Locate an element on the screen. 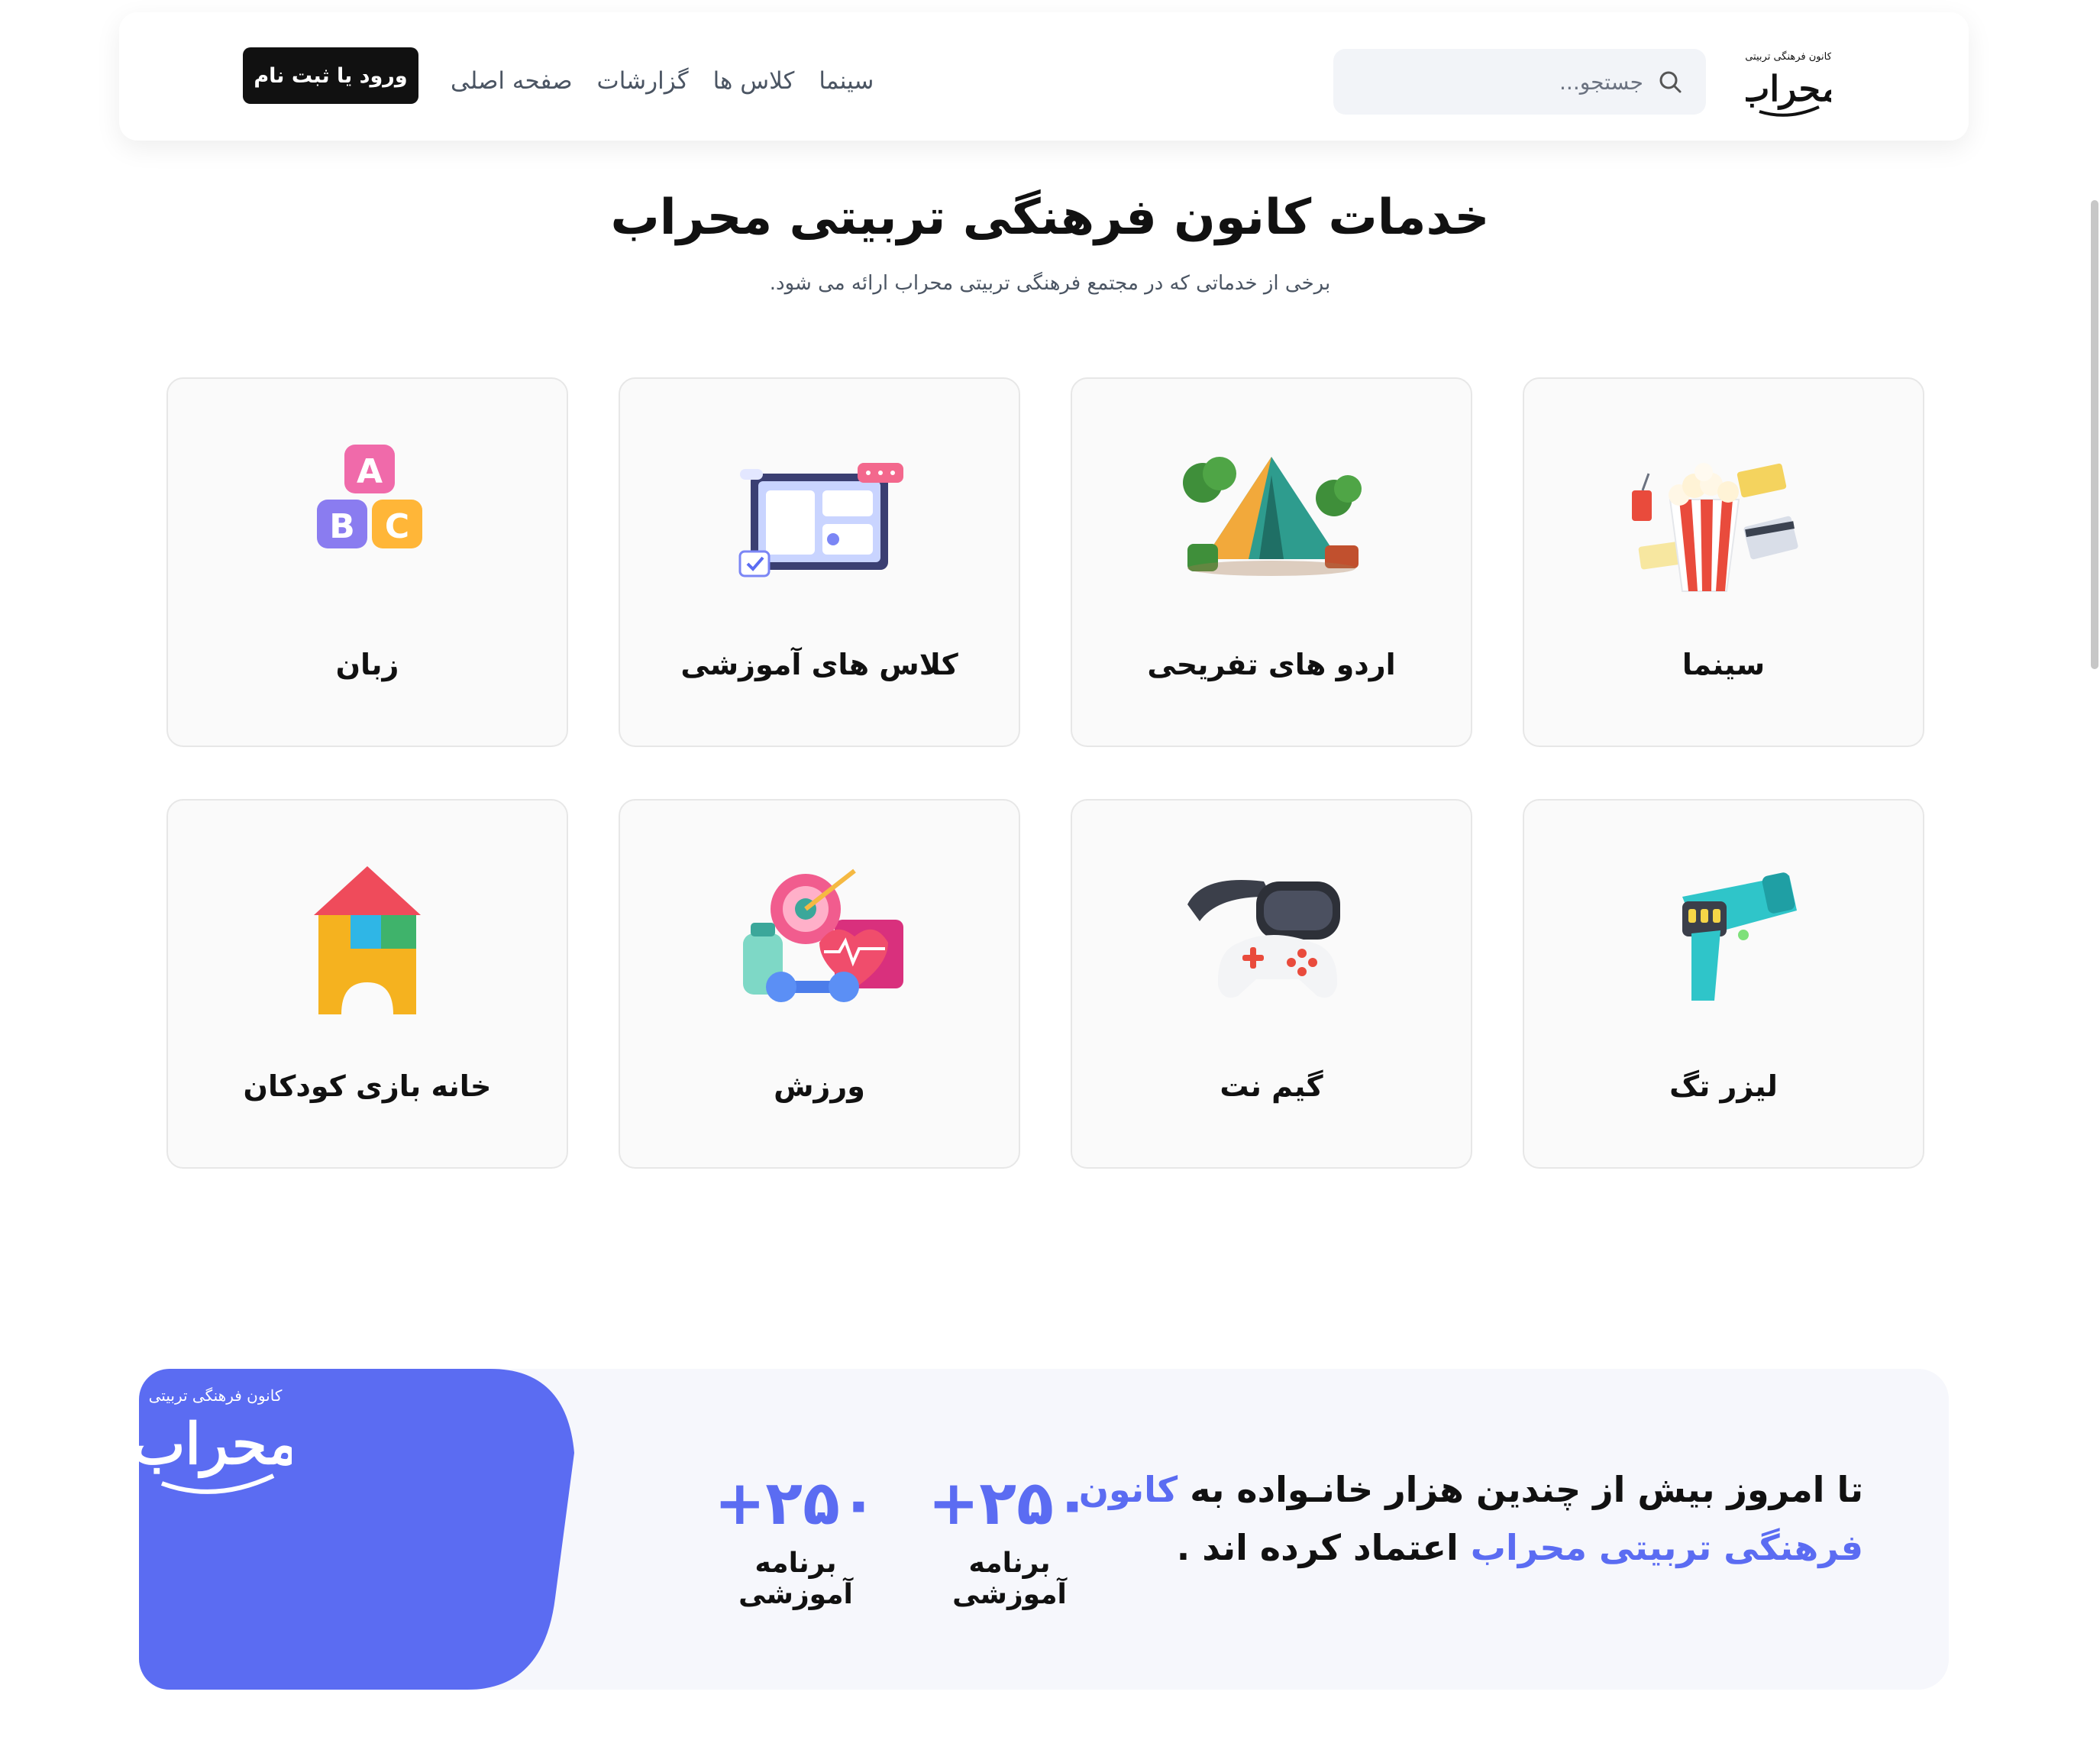 The width and height of the screenshot is (2100, 1737). search-box is located at coordinates (1520, 82).